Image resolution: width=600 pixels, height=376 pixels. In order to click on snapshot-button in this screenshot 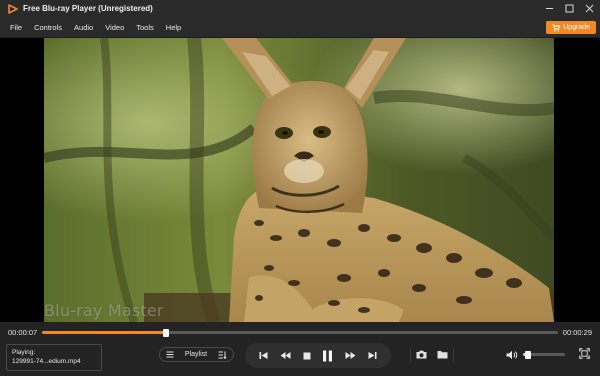, I will do `click(421, 354)`.